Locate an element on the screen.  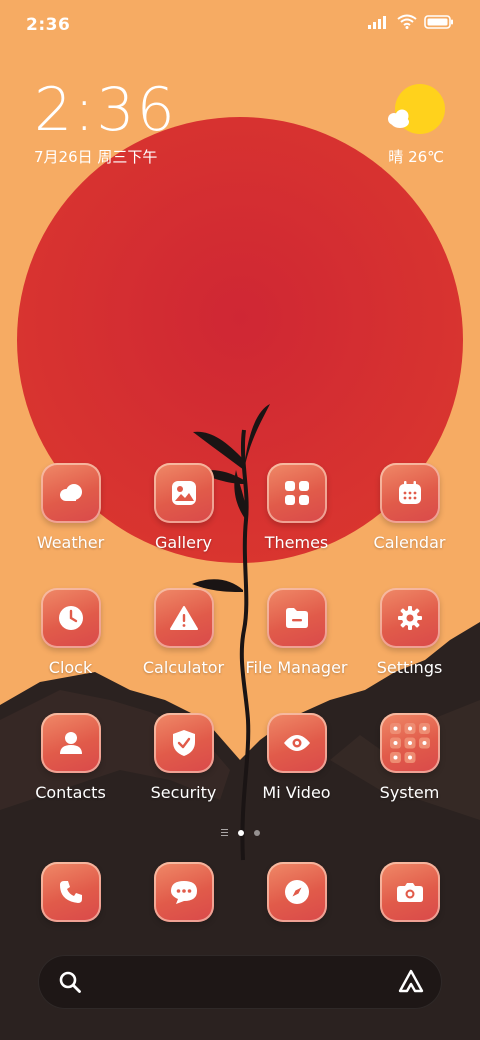
app-file-manager: File Manager is located at coordinates (296, 632).